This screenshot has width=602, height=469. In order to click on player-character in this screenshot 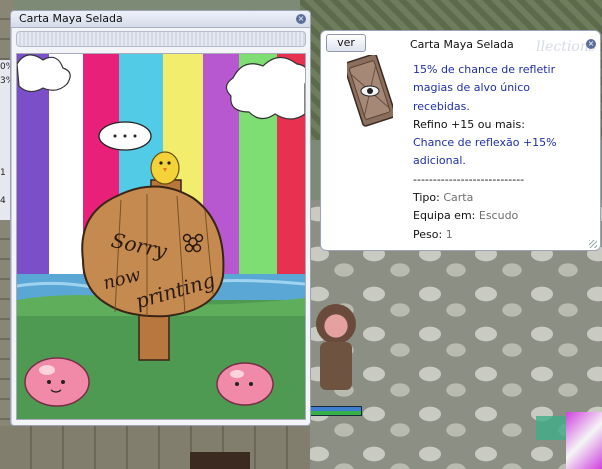, I will do `click(336, 352)`.